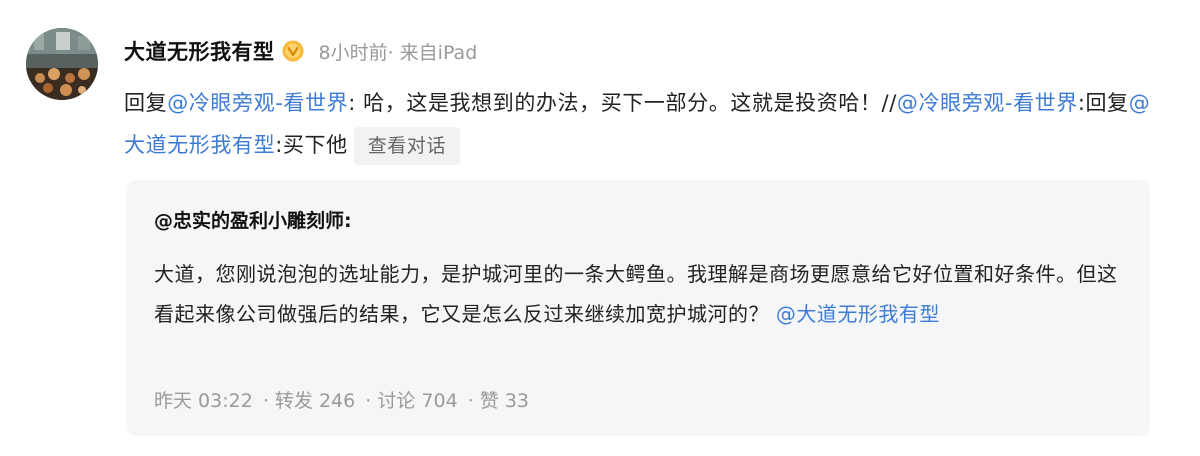 The height and width of the screenshot is (456, 1200). Describe the element at coordinates (146, 103) in the screenshot. I see `reply-prefix: 回复` at that location.